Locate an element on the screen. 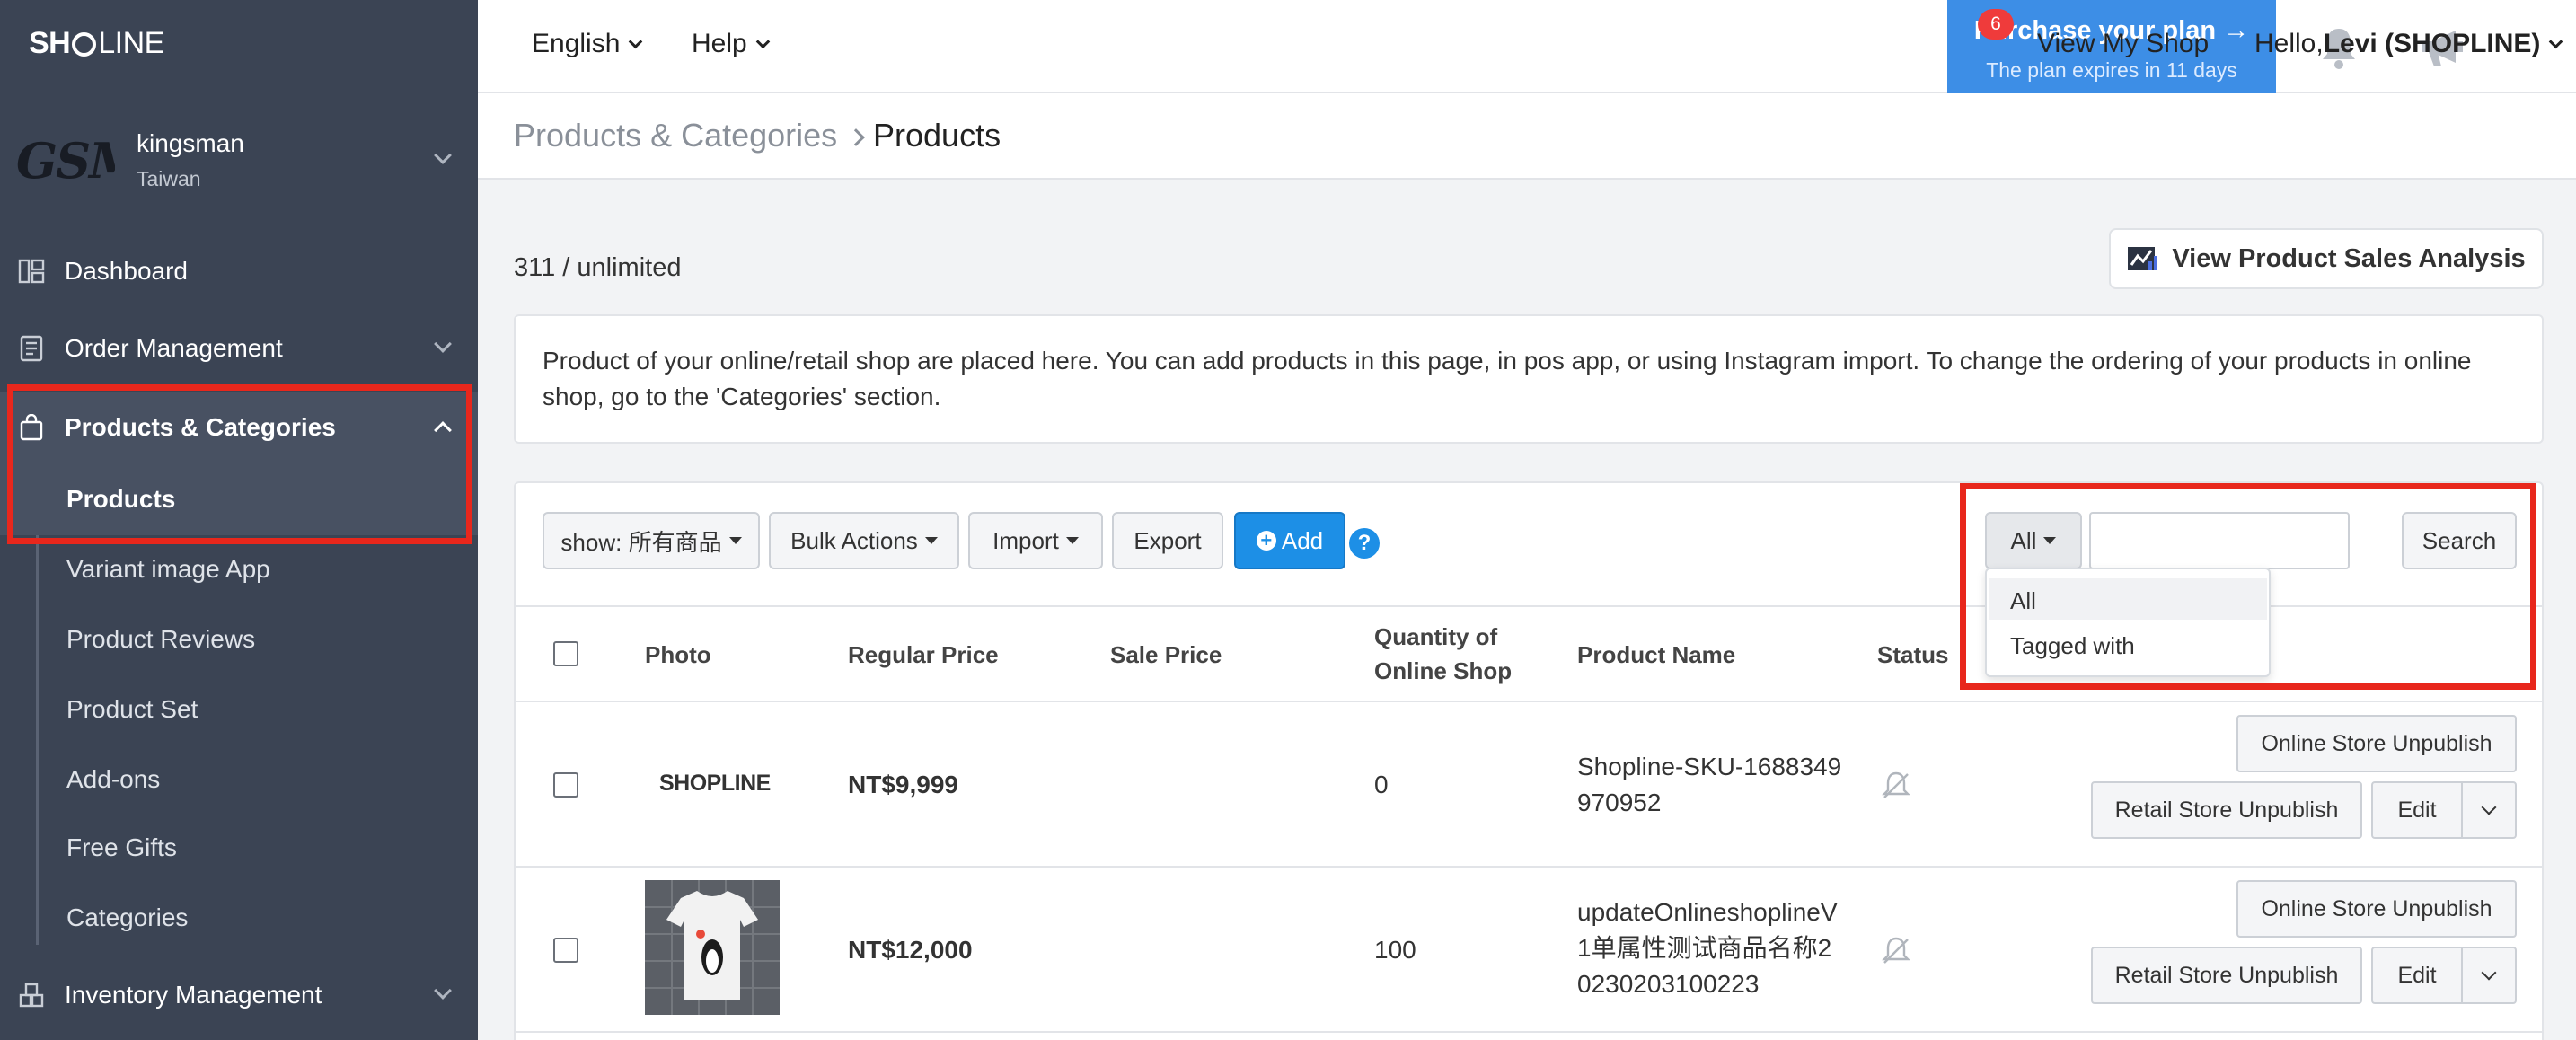 This screenshot has height=1040, width=2576. view-my-shop-link: View My Shop is located at coordinates (2123, 44).